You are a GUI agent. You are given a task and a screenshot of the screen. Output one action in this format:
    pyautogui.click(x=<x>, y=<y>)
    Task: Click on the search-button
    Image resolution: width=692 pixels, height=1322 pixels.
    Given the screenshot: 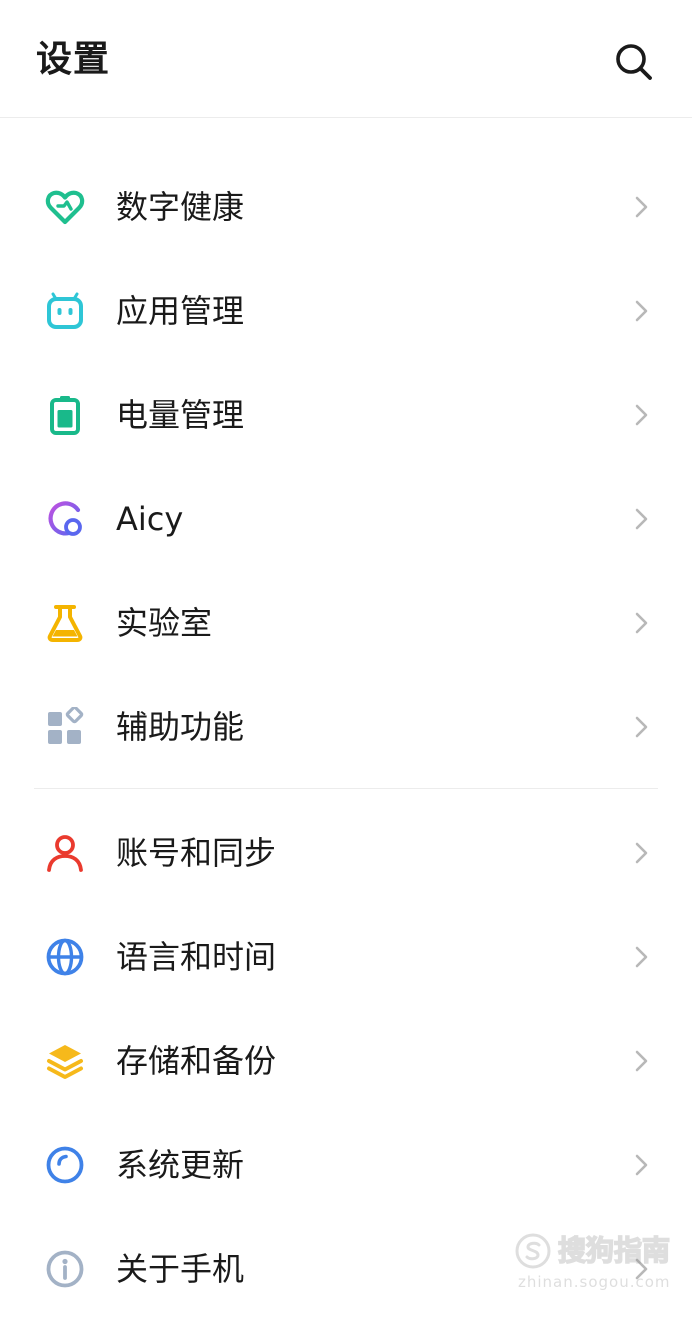 What is the action you would take?
    pyautogui.click(x=634, y=62)
    